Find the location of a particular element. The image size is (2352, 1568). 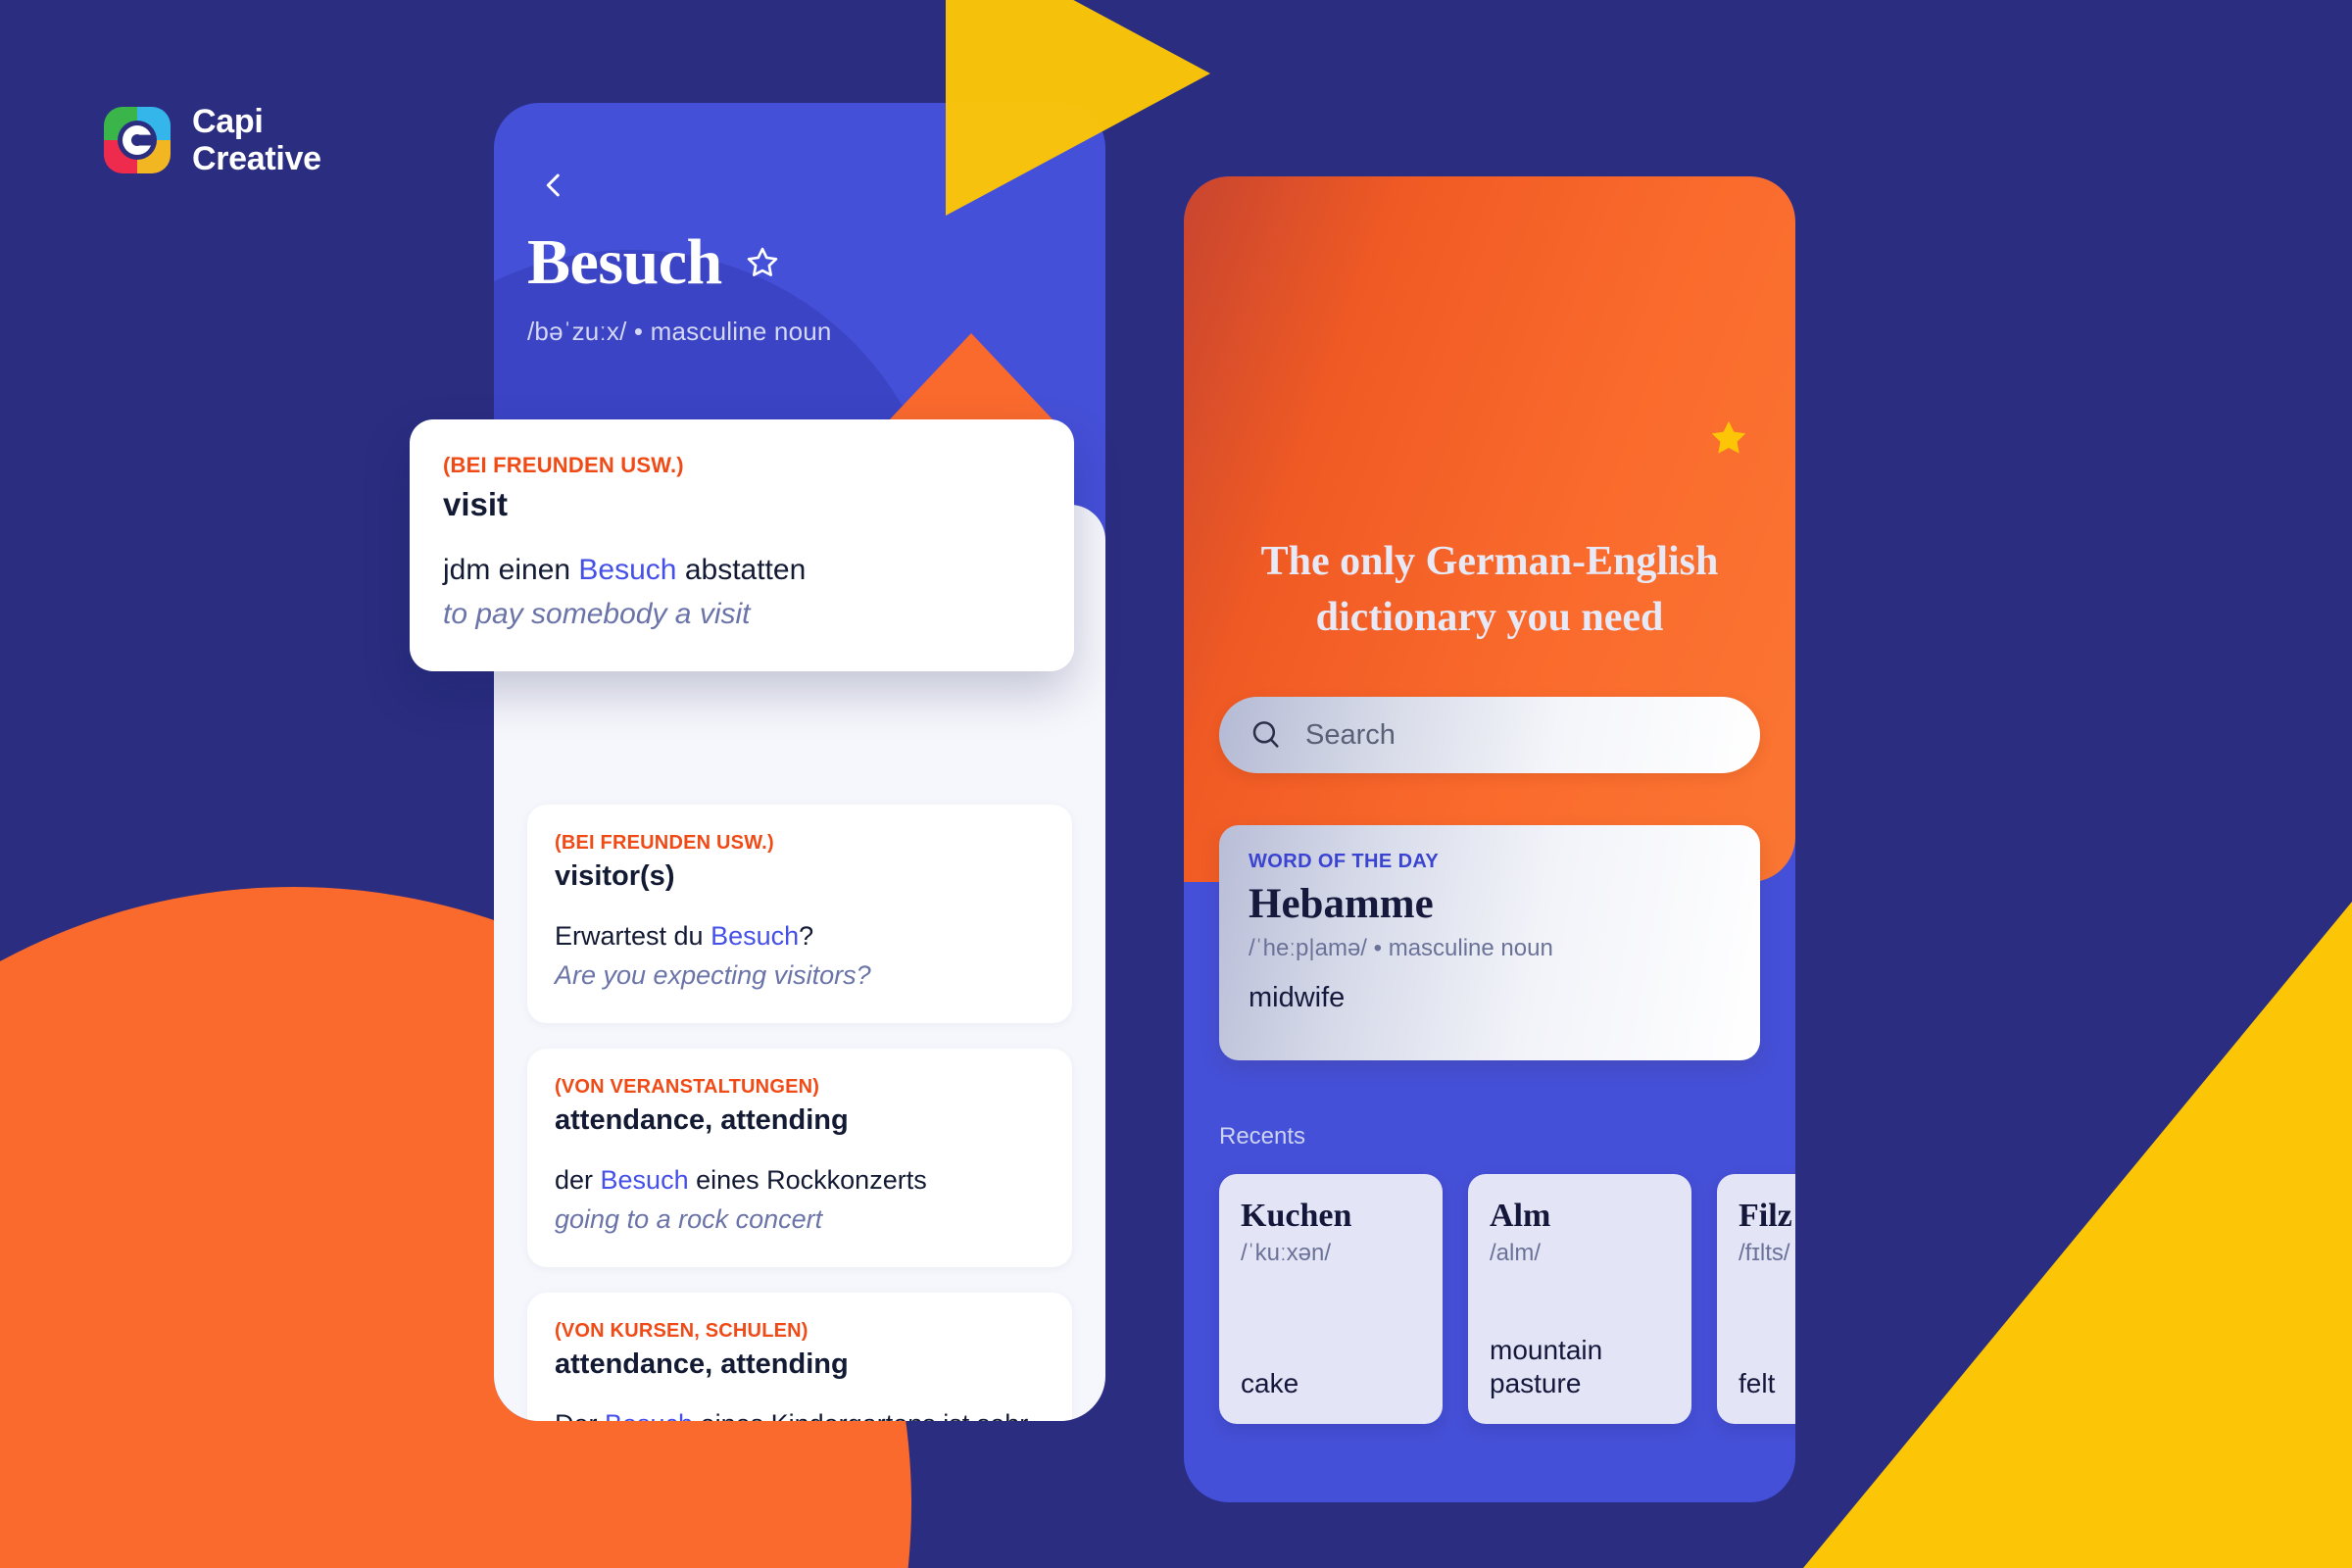

brand-name-line2: Creative is located at coordinates (256, 159).